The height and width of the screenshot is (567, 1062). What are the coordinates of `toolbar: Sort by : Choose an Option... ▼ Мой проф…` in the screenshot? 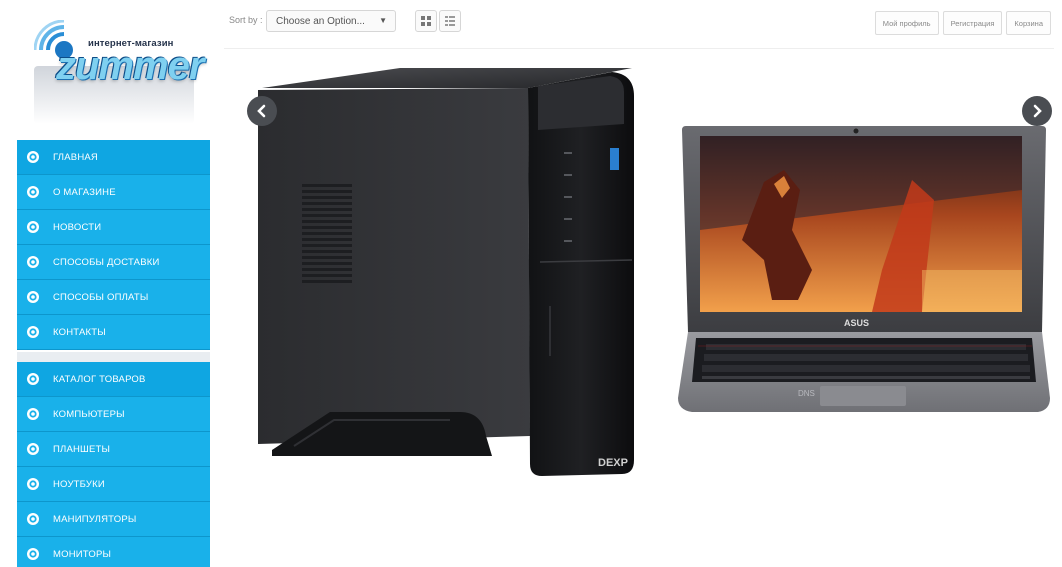 It's located at (637, 24).